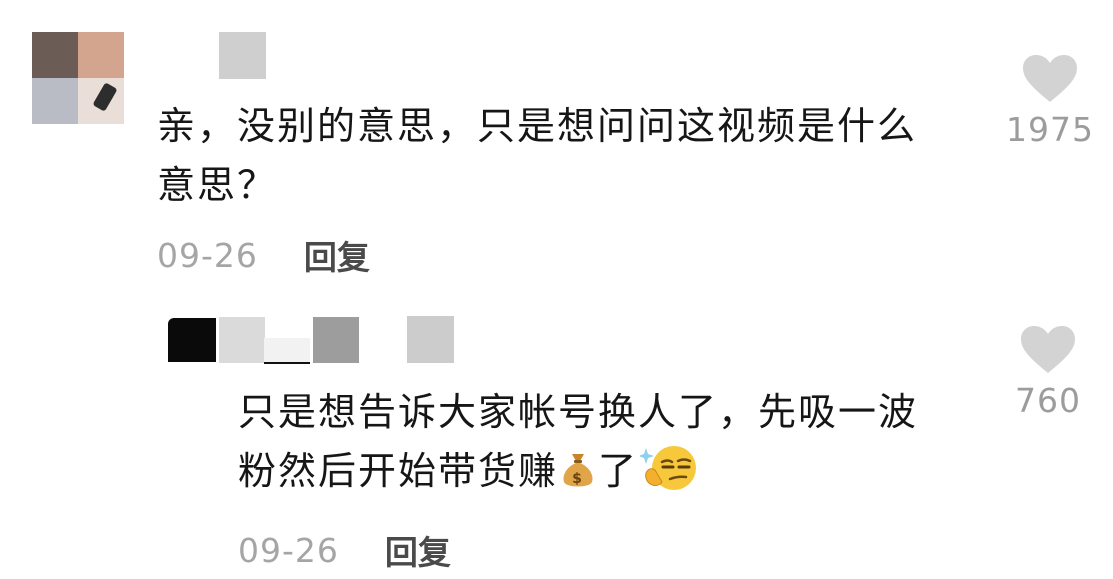 This screenshot has height=579, width=1113. What do you see at coordinates (288, 550) in the screenshot?
I see `reply-date: 09-26` at bounding box center [288, 550].